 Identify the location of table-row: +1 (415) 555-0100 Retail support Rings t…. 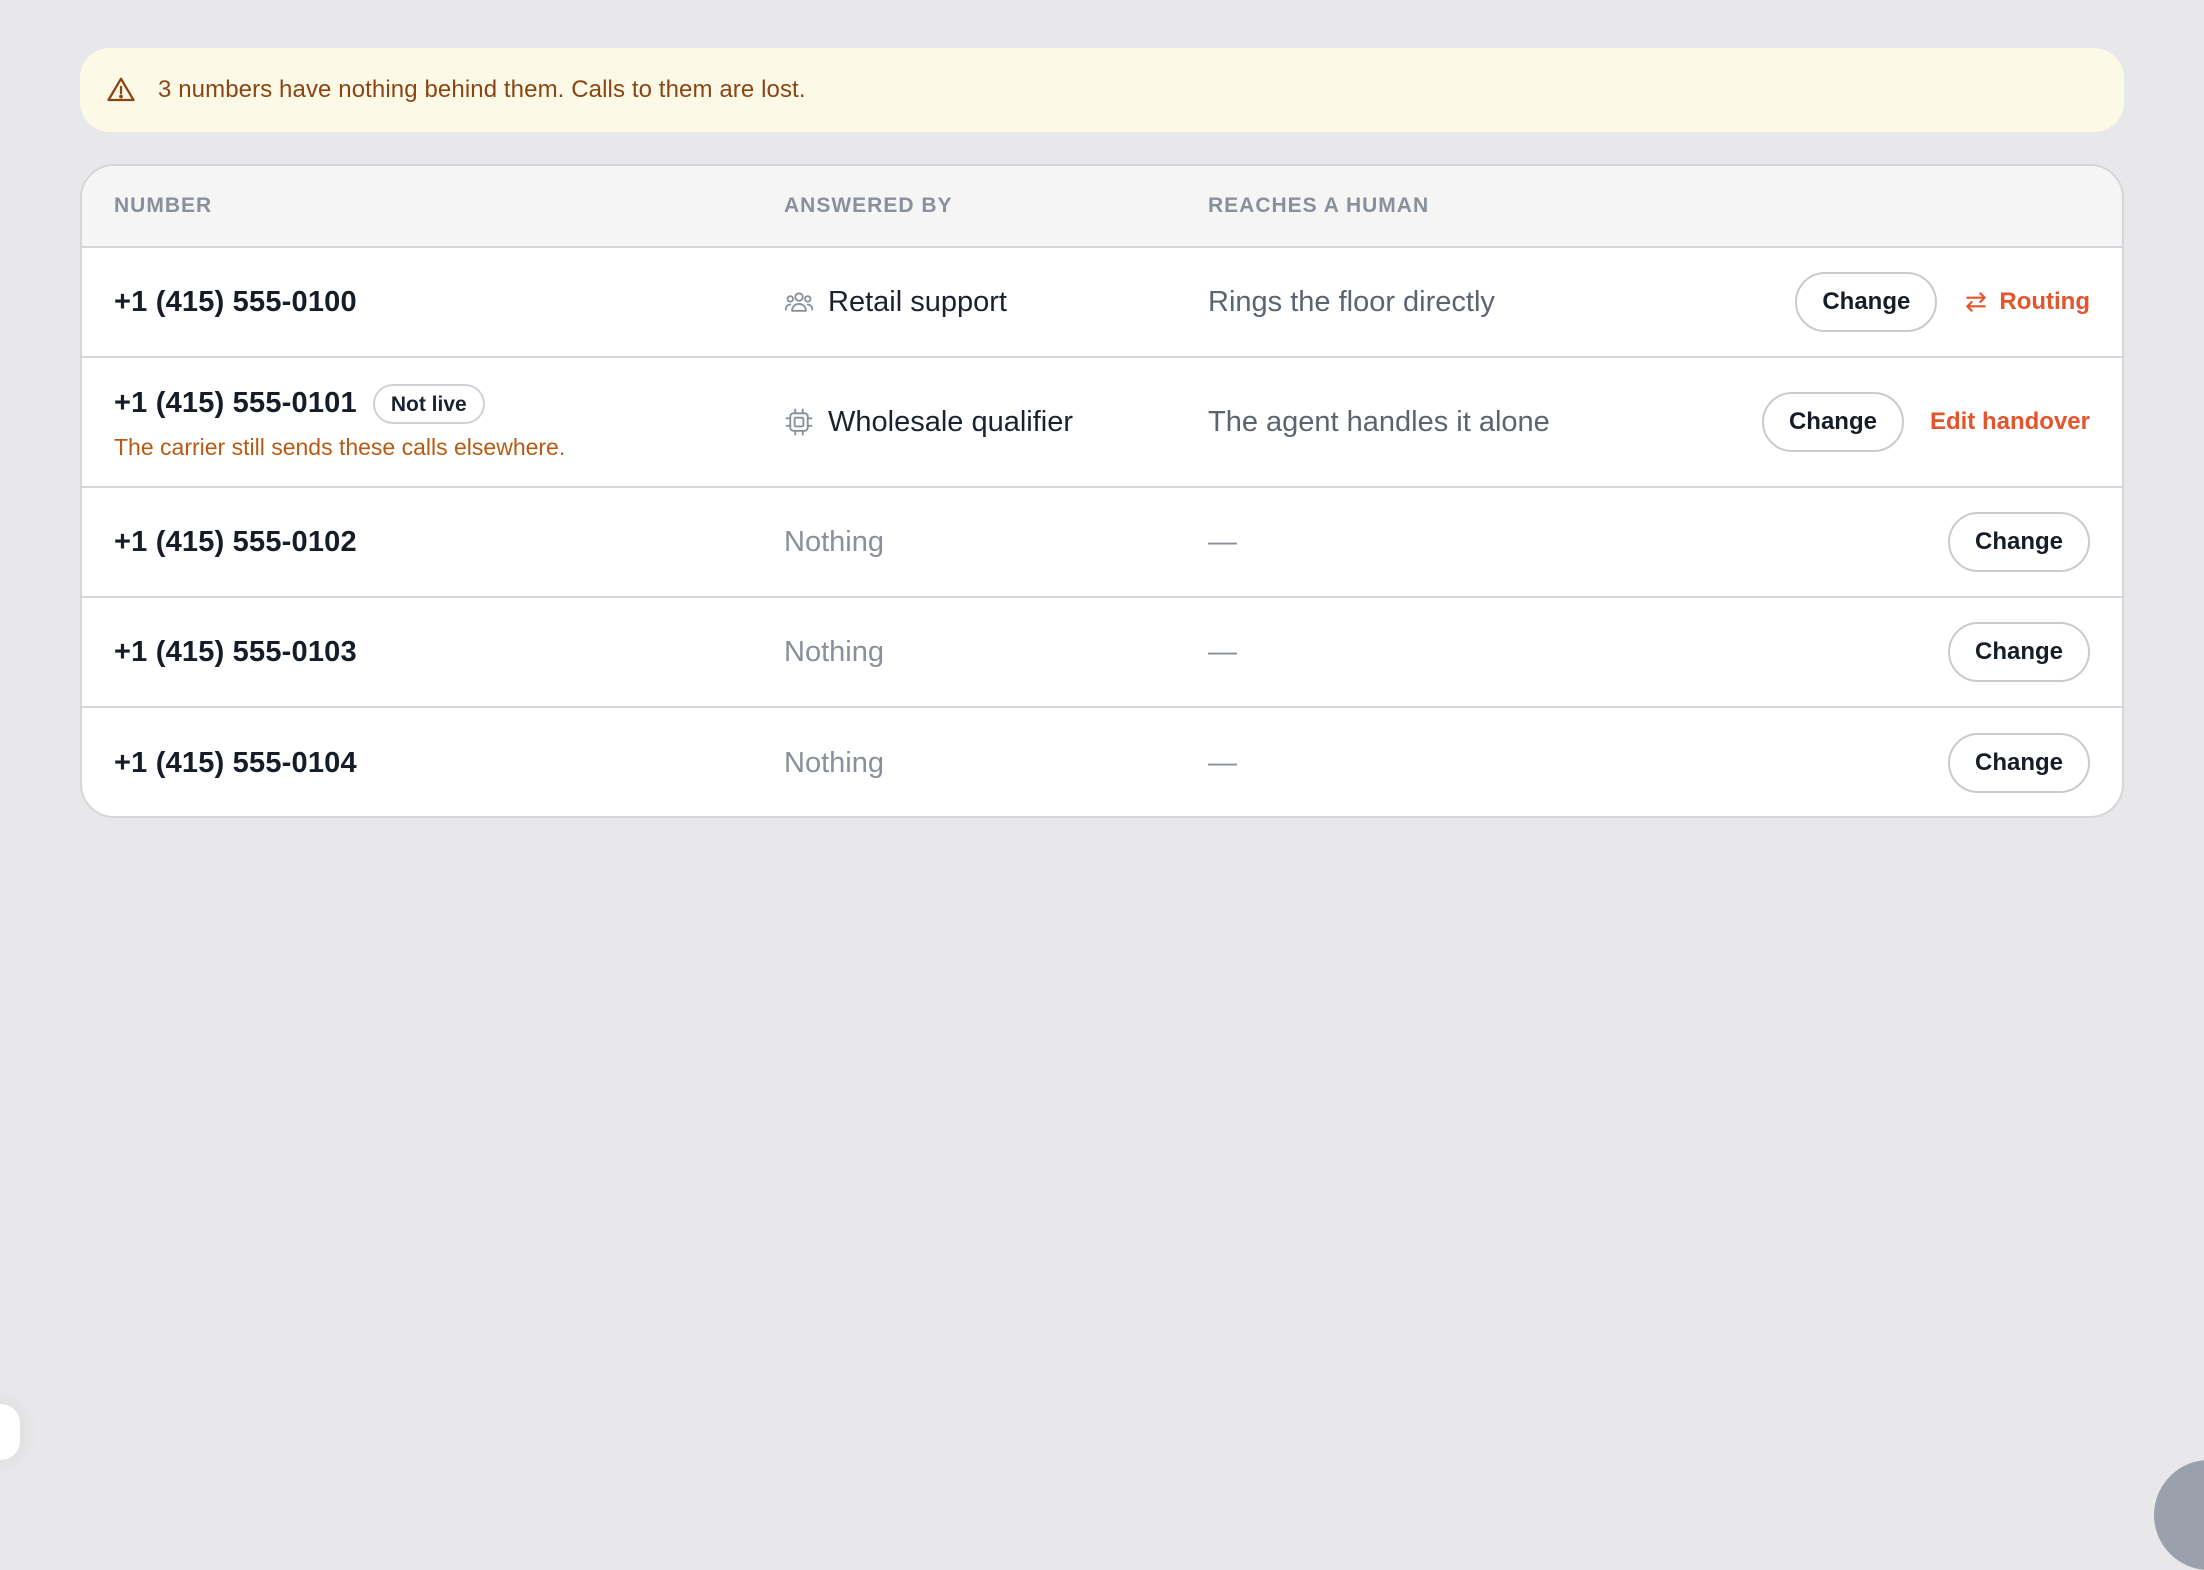
(1102, 303).